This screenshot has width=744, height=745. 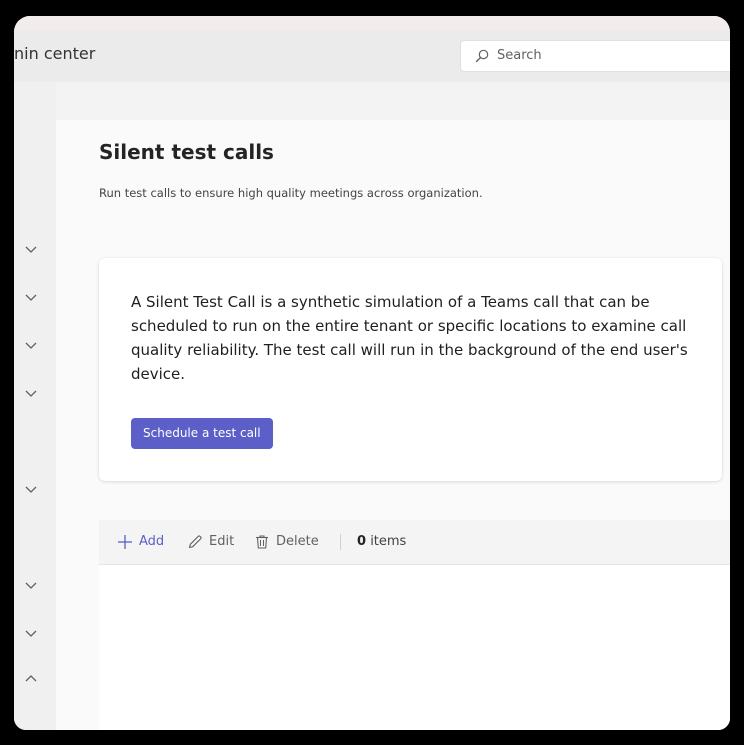 What do you see at coordinates (372, 56) in the screenshot?
I see `app-header: nin center Search` at bounding box center [372, 56].